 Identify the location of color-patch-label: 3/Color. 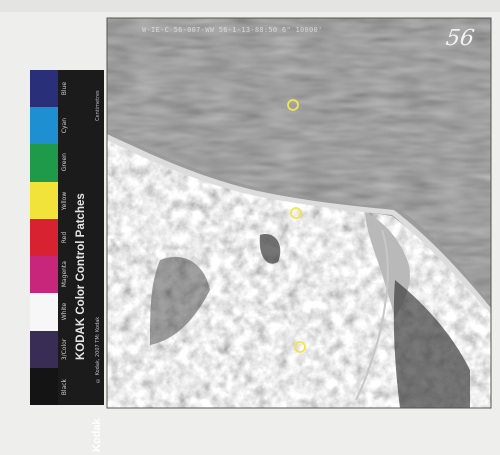
(64, 349).